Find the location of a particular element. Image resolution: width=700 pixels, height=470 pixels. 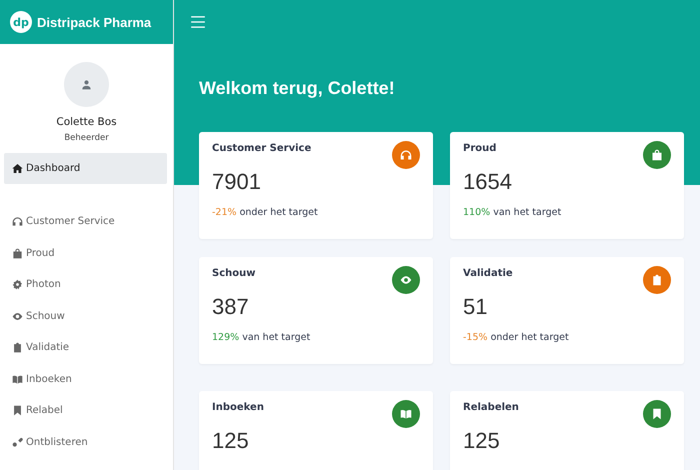

home-icon is located at coordinates (17, 168).